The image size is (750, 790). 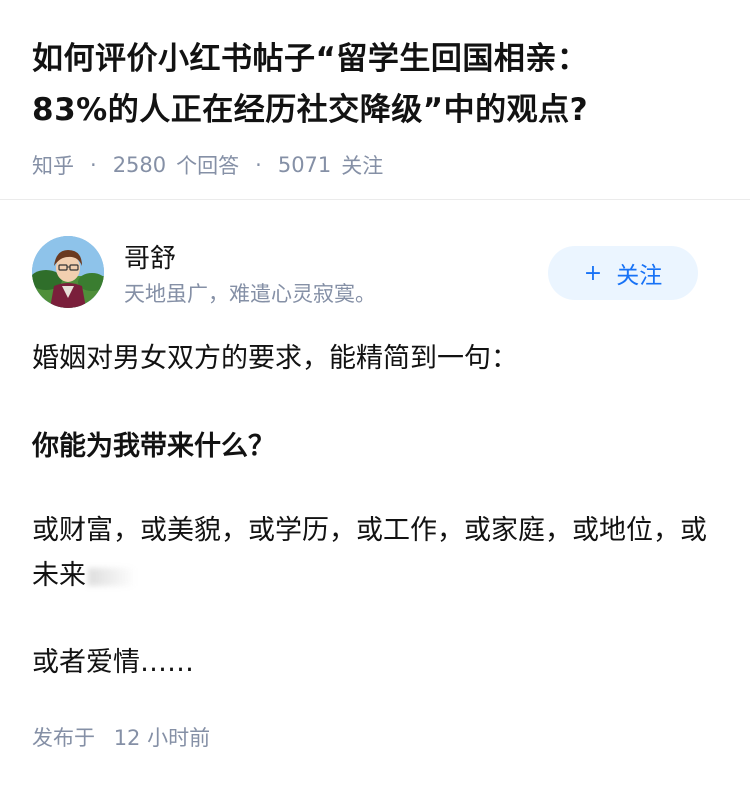 I want to click on section-divider, so click(x=375, y=199).